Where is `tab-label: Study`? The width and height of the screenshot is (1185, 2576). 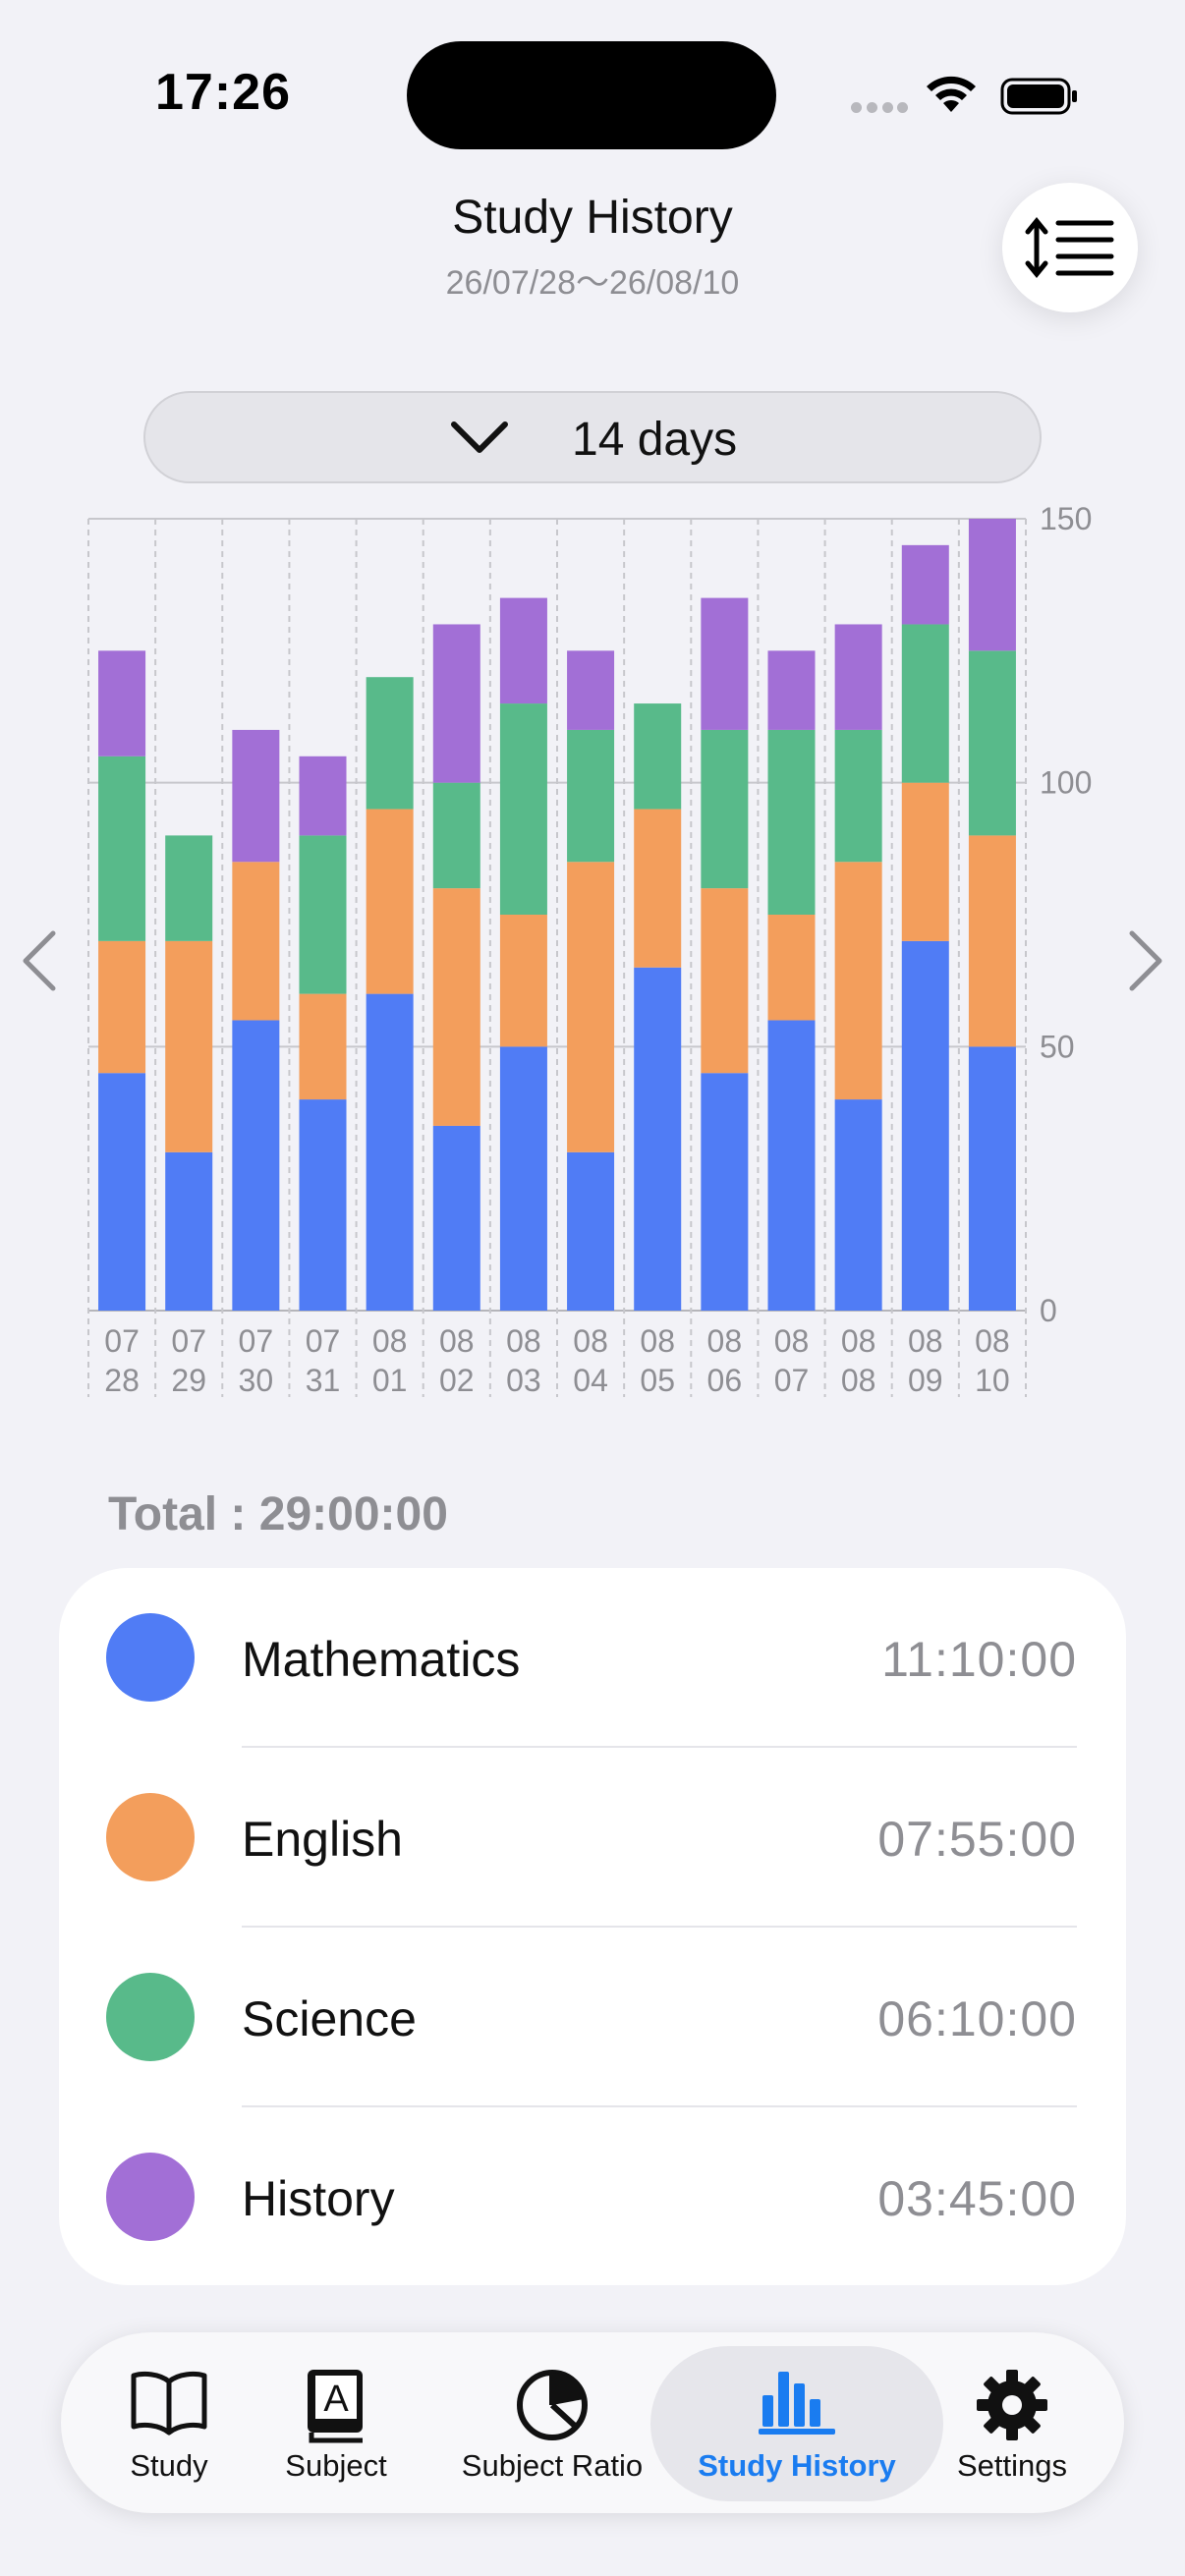
tab-label: Study is located at coordinates (169, 2465).